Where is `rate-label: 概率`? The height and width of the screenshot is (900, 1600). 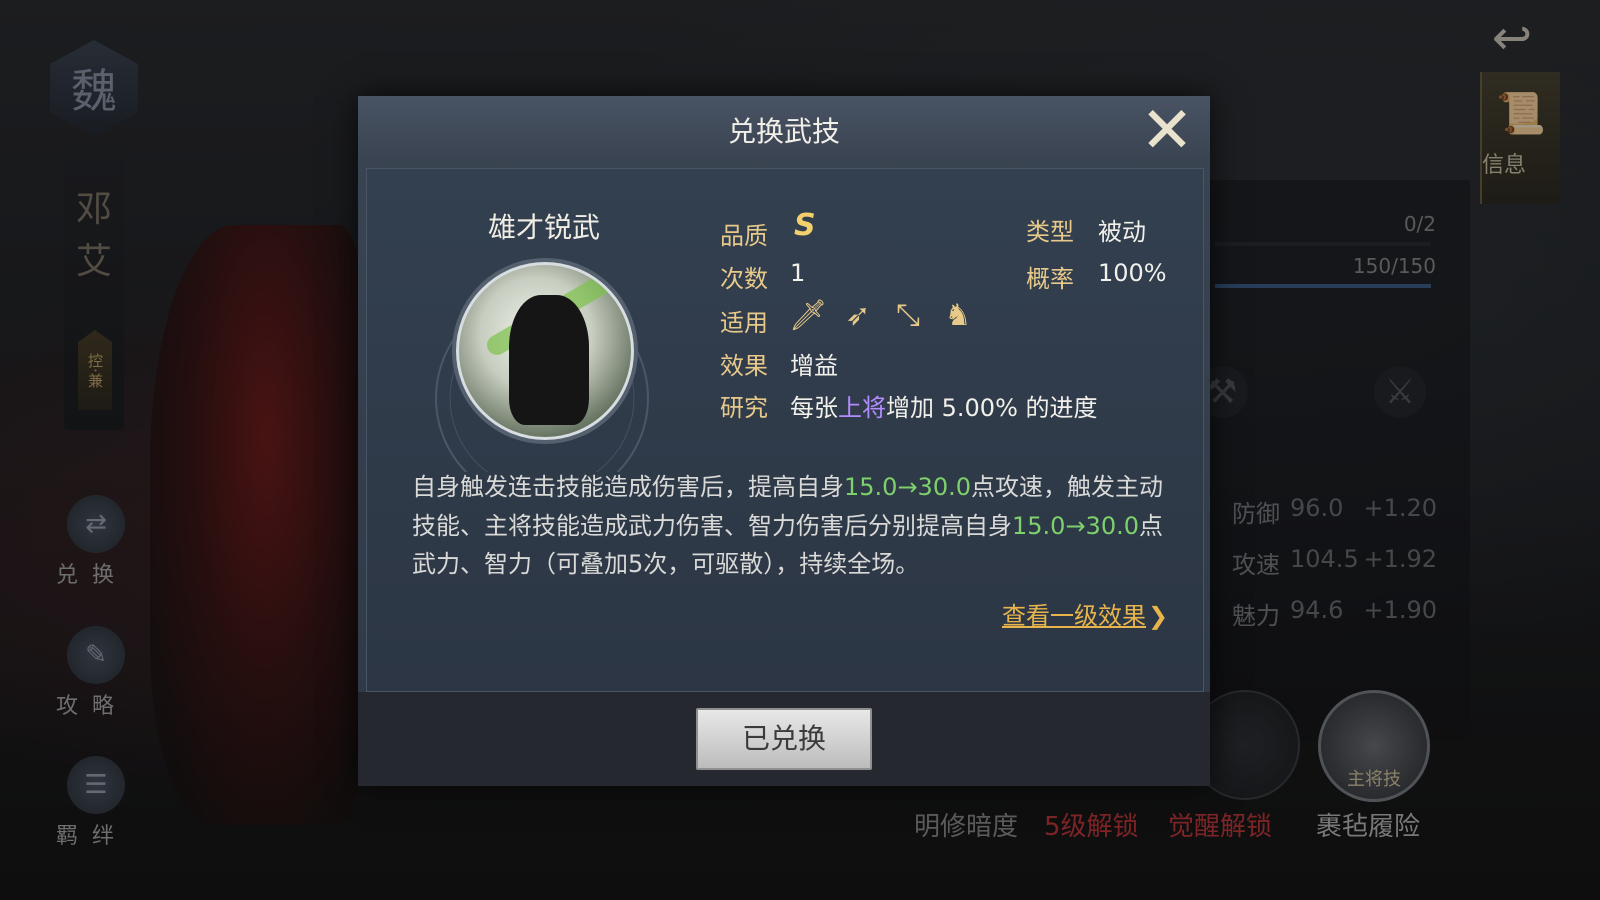 rate-label: 概率 is located at coordinates (1050, 279).